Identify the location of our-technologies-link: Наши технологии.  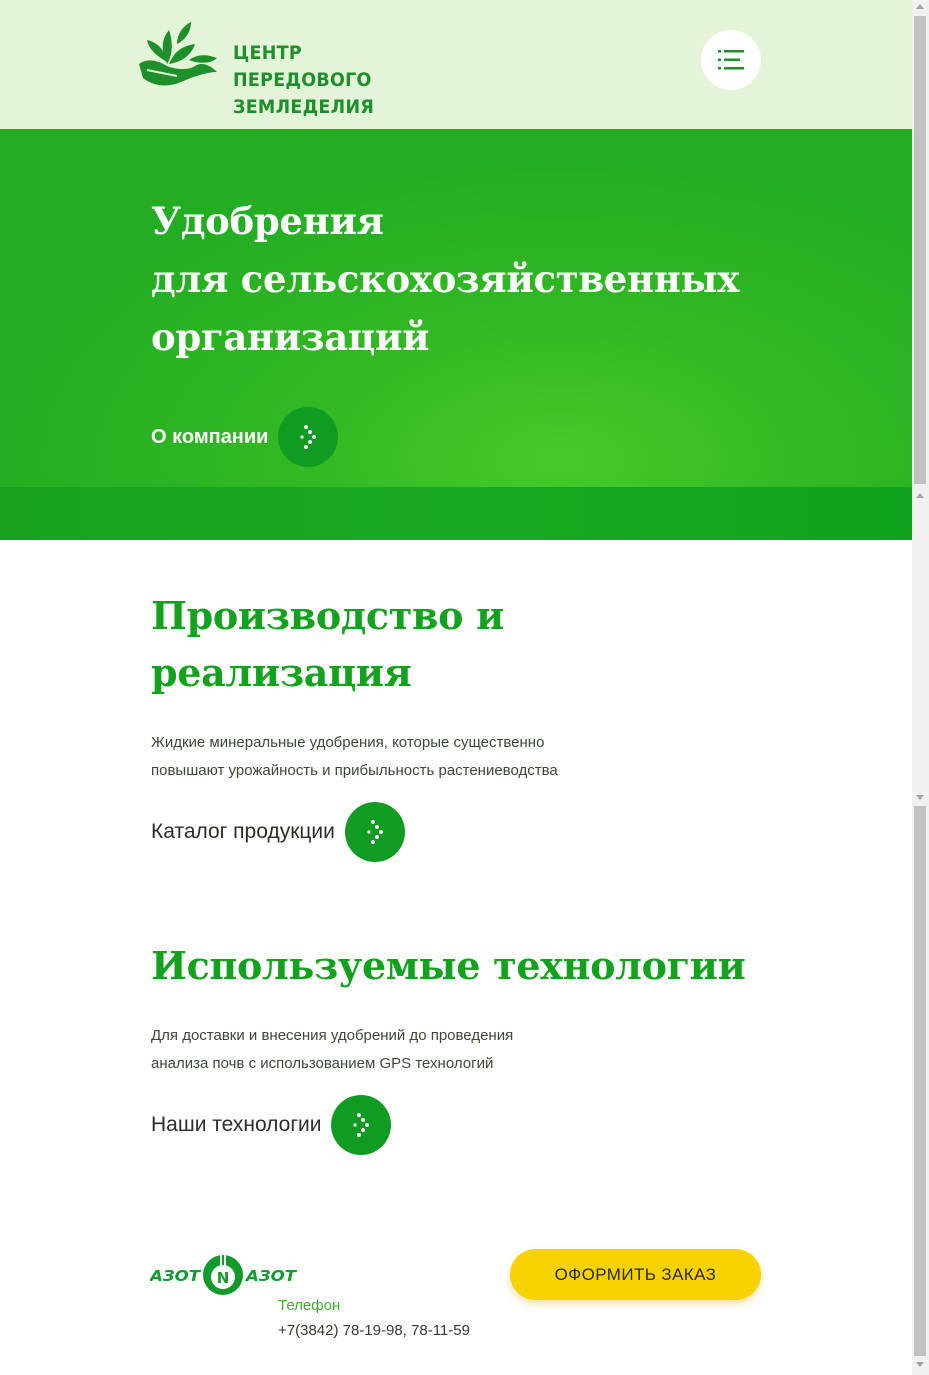
(271, 1125).